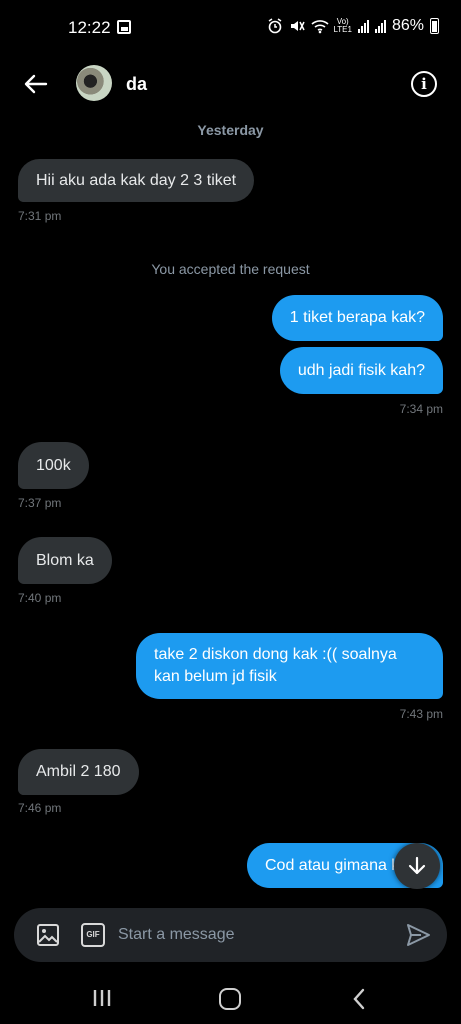  I want to click on recents-button, so click(102, 998).